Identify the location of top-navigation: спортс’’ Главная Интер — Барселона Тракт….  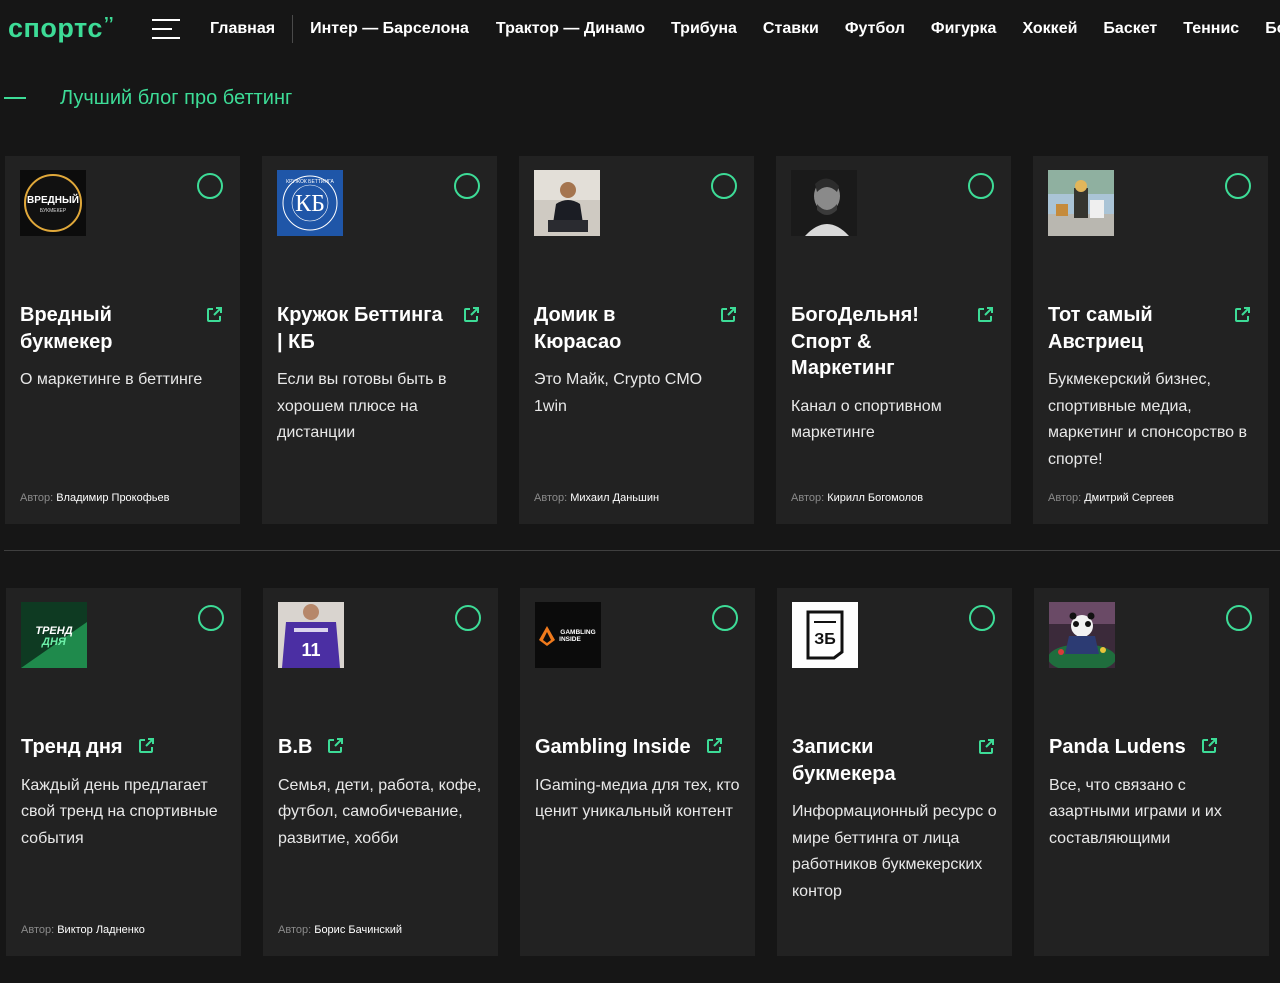
(640, 29).